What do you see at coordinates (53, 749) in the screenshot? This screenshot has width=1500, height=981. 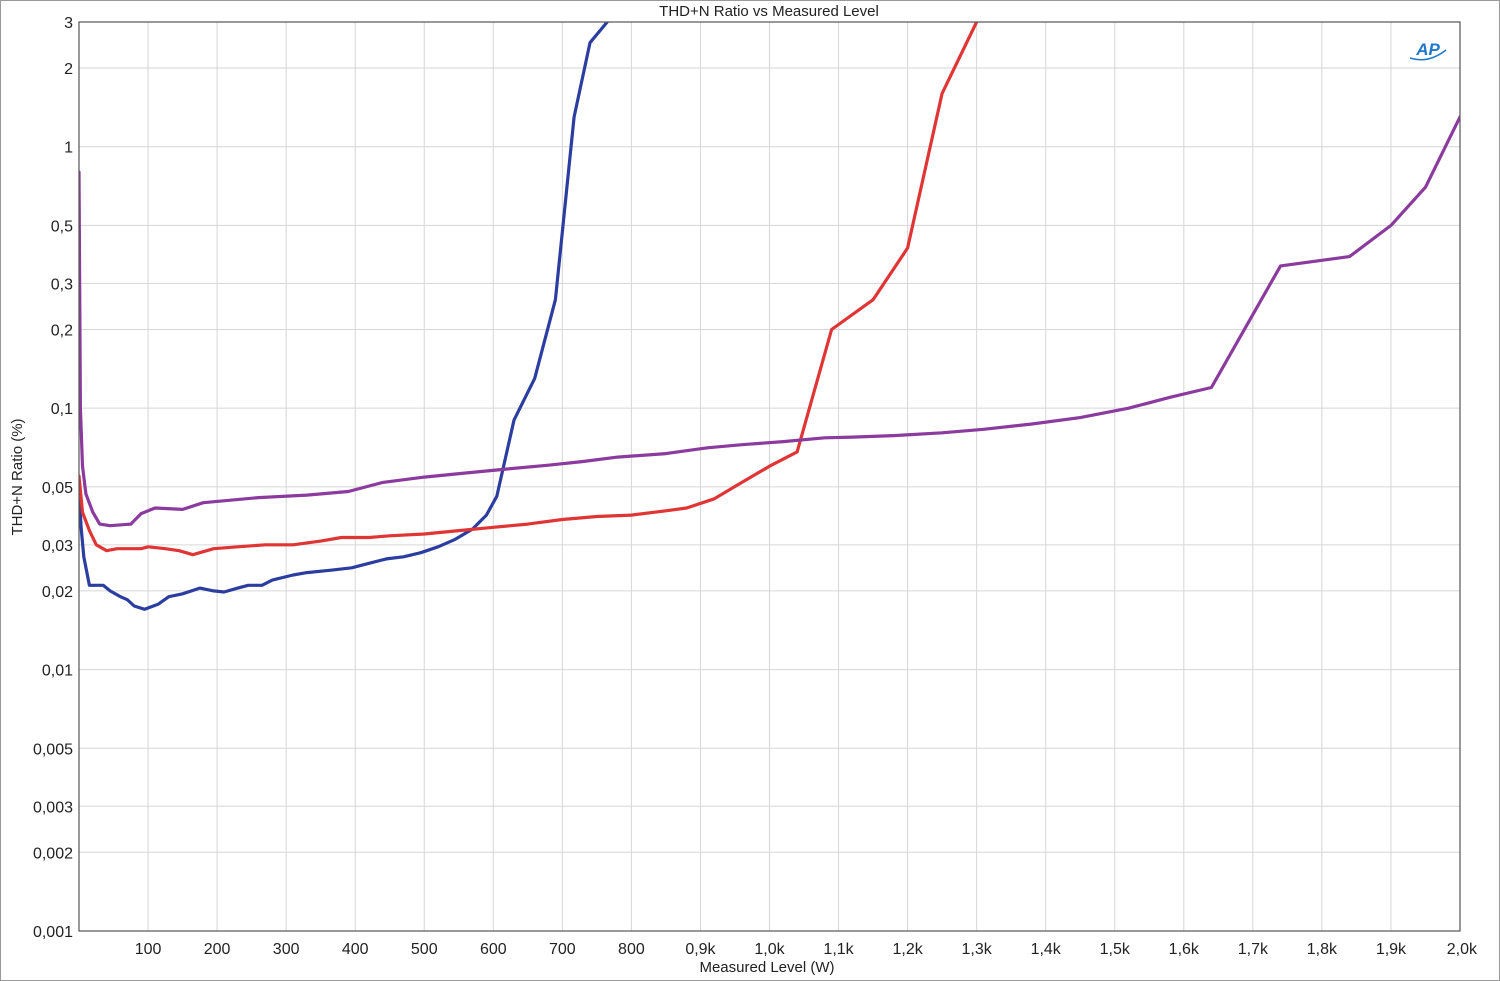 I see `y-tick-label: 0,005` at bounding box center [53, 749].